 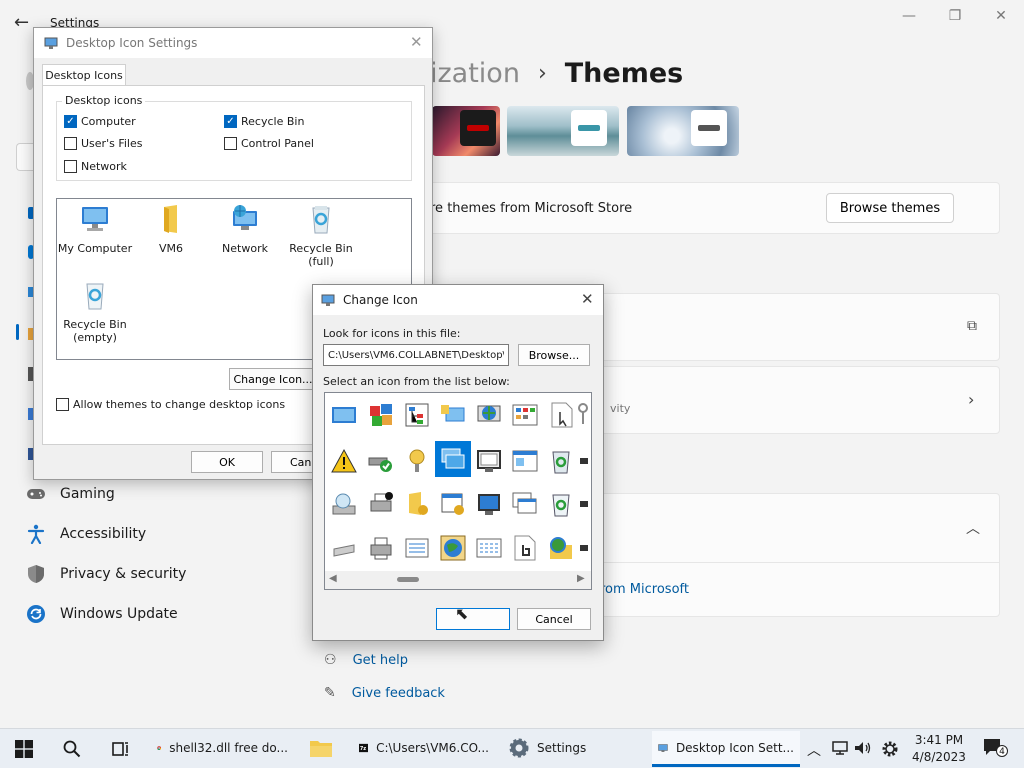 What do you see at coordinates (269, 143) in the screenshot?
I see `control-panel-checkbox: Control Panel` at bounding box center [269, 143].